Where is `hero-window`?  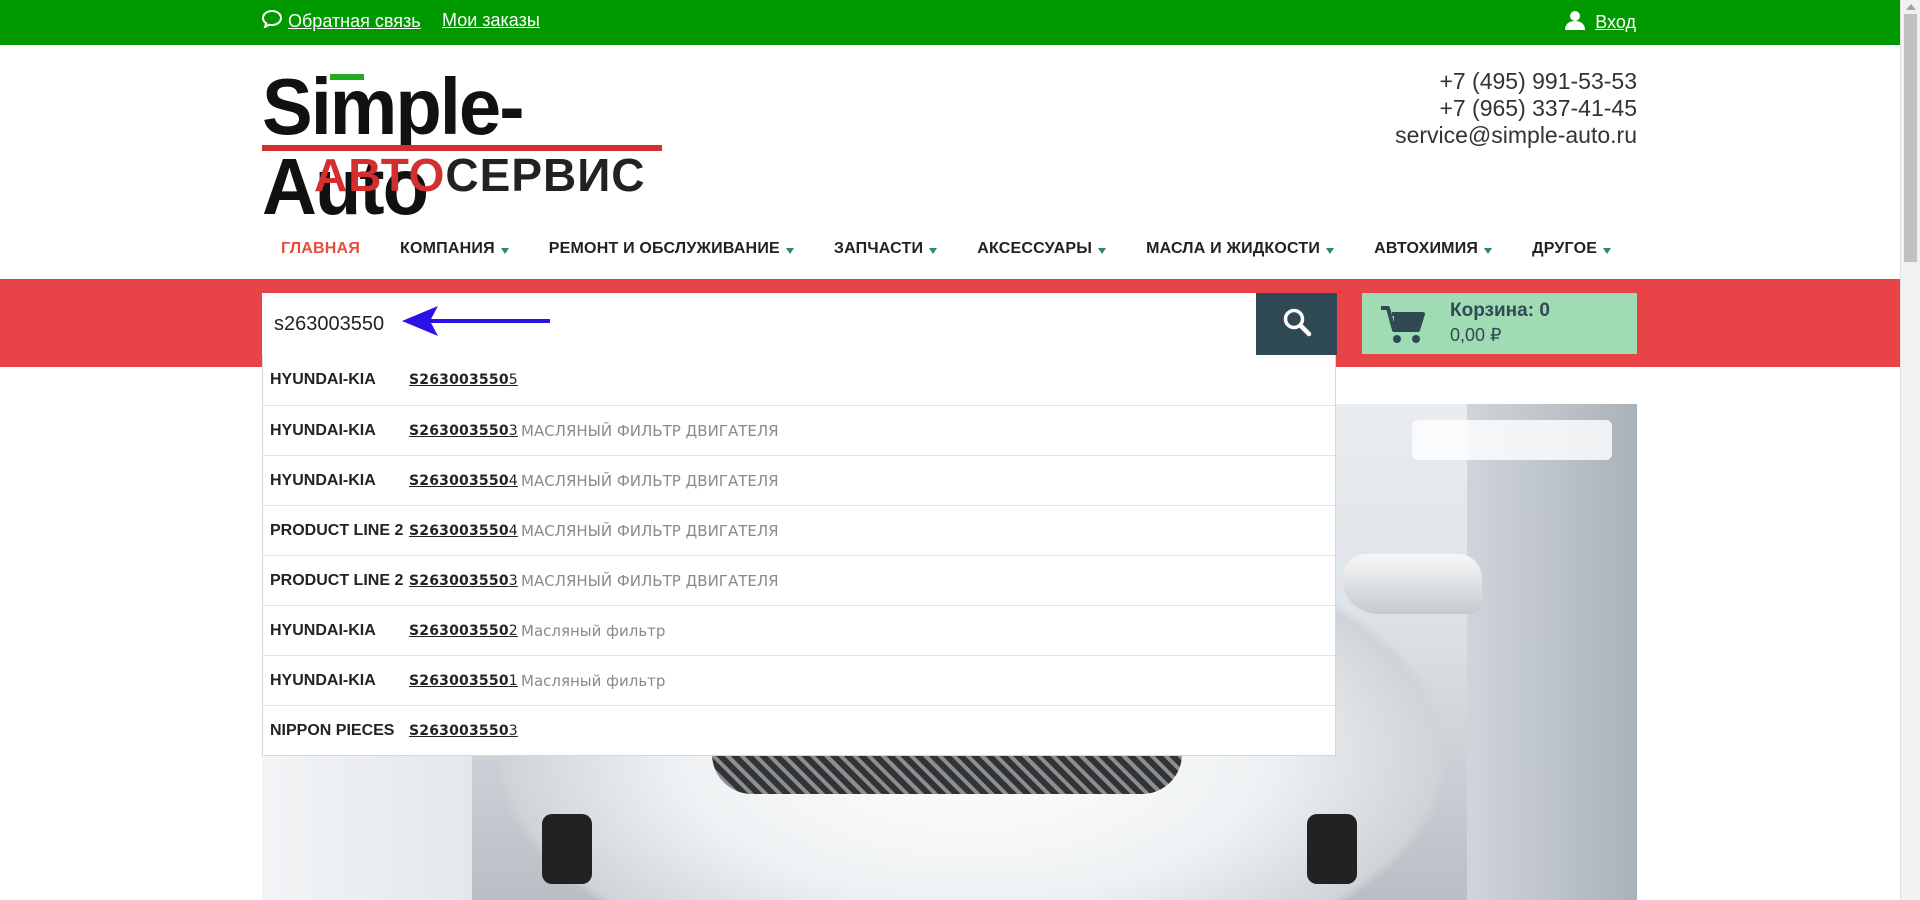 hero-window is located at coordinates (1512, 440).